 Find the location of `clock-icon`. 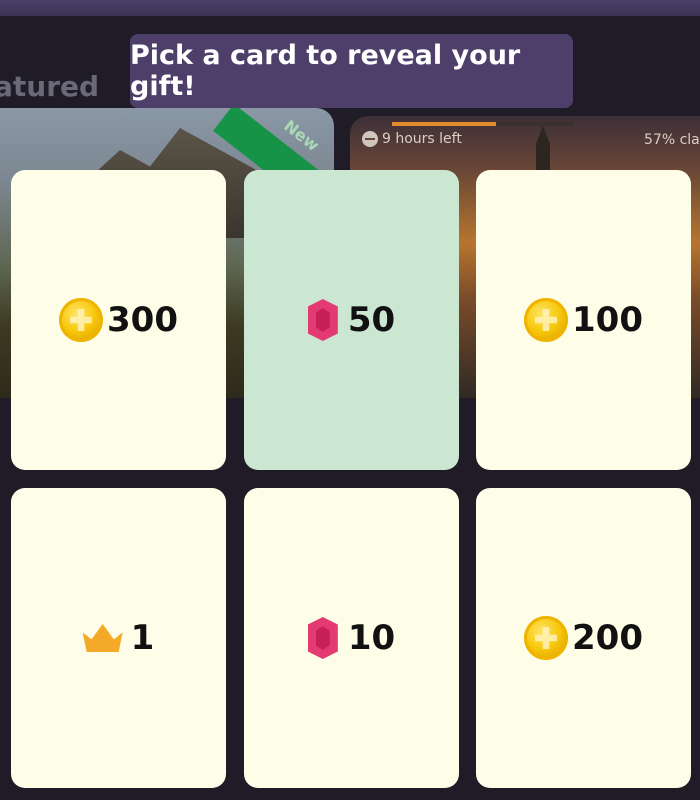

clock-icon is located at coordinates (370, 139).